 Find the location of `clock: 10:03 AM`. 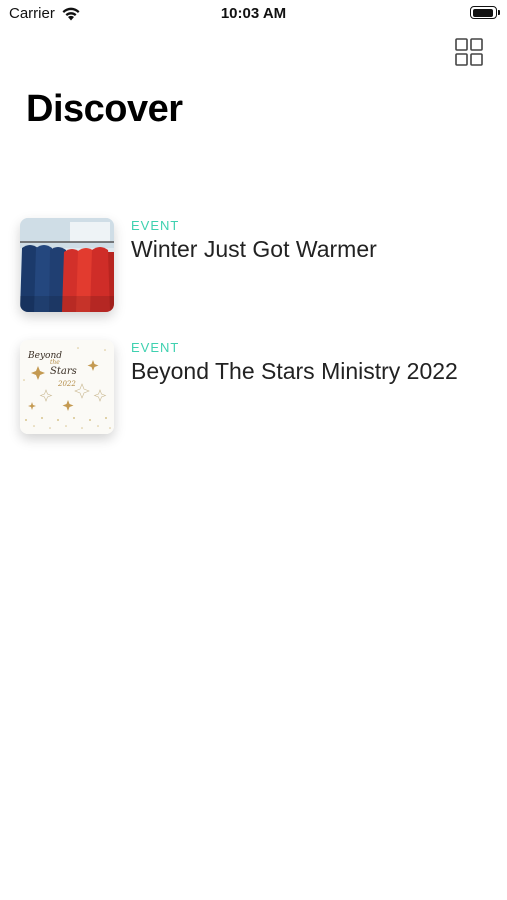

clock: 10:03 AM is located at coordinates (253, 13).